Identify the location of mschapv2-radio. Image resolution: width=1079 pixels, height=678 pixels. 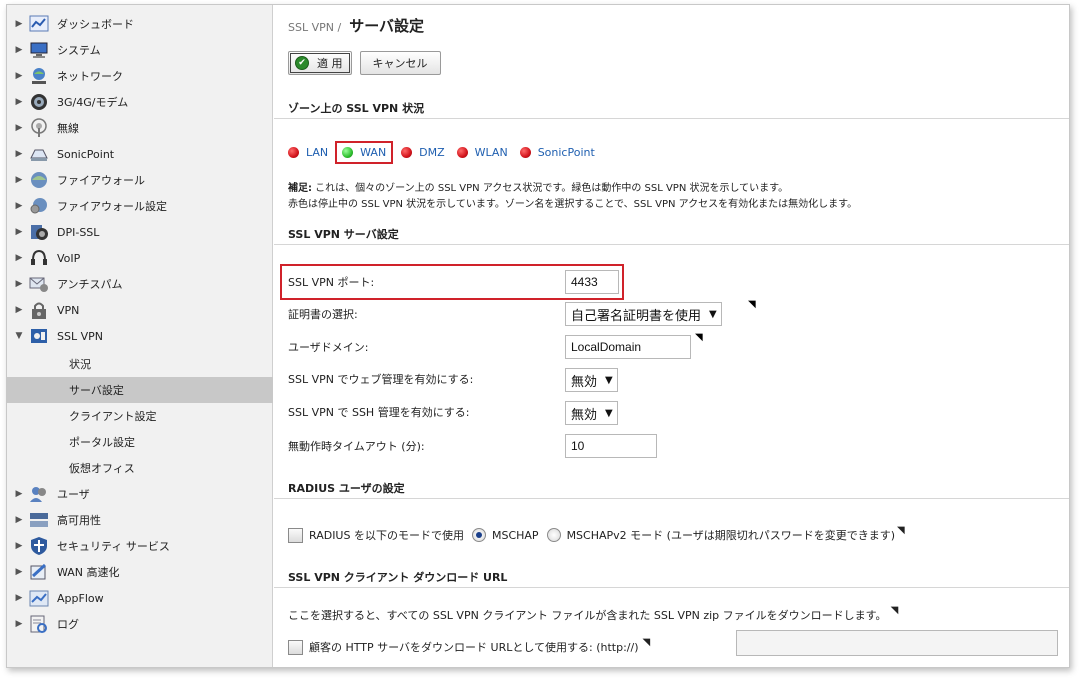
(553, 535).